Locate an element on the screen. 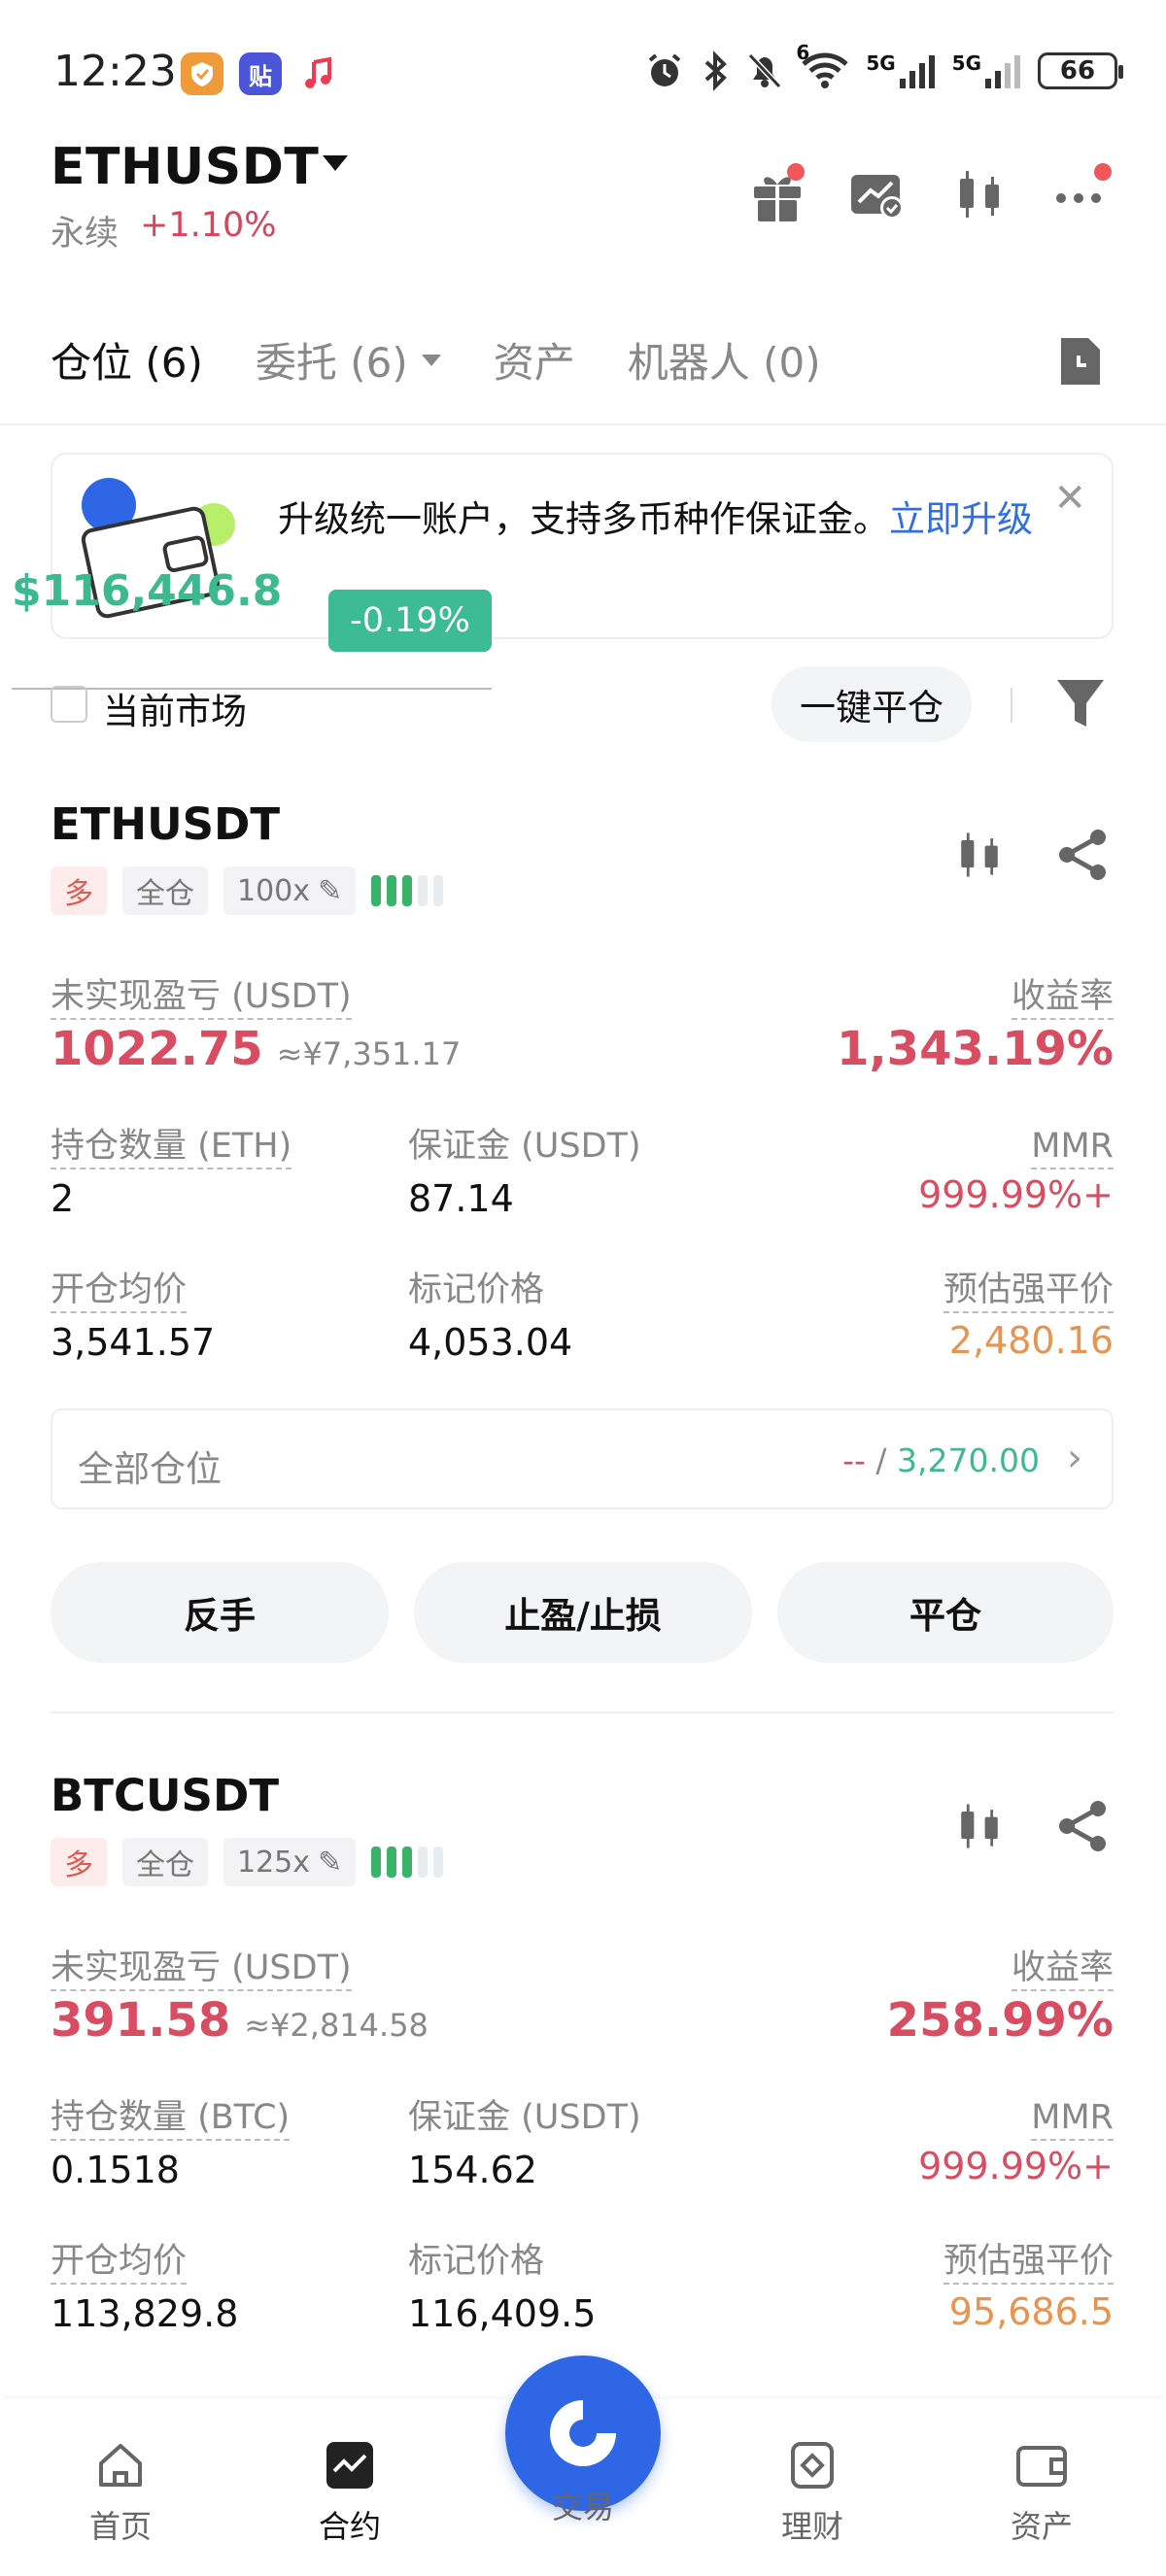 Image resolution: width=1166 pixels, height=2576 pixels. nav-assets: 资产 is located at coordinates (1041, 2492).